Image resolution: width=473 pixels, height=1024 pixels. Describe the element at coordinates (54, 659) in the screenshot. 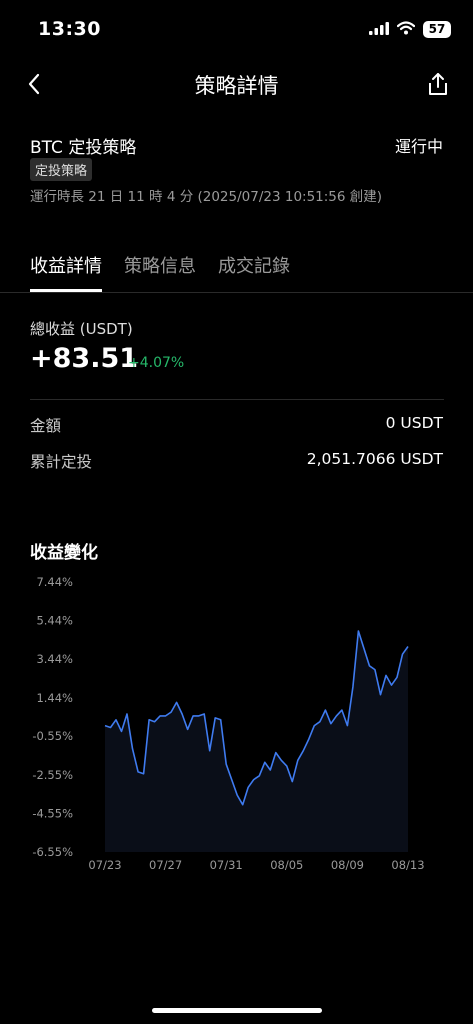

I see `y-tick-label: 3.44%` at that location.